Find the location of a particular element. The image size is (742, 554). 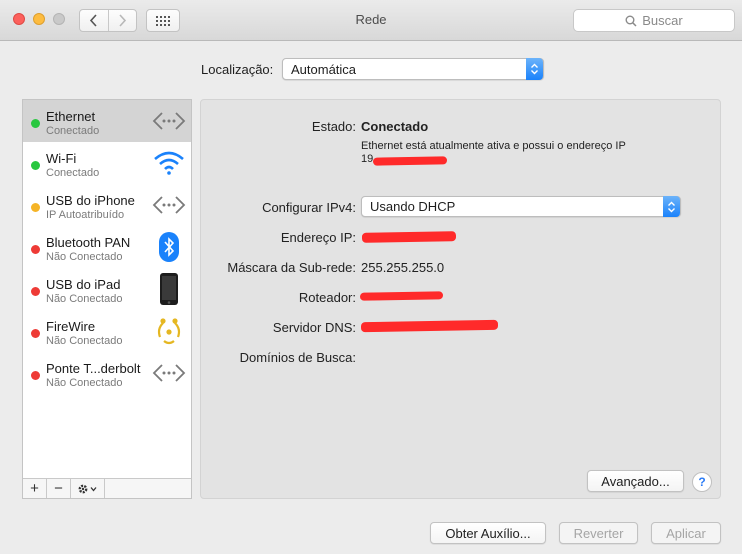

service-status: IP Autoatribuído is located at coordinates (85, 215).